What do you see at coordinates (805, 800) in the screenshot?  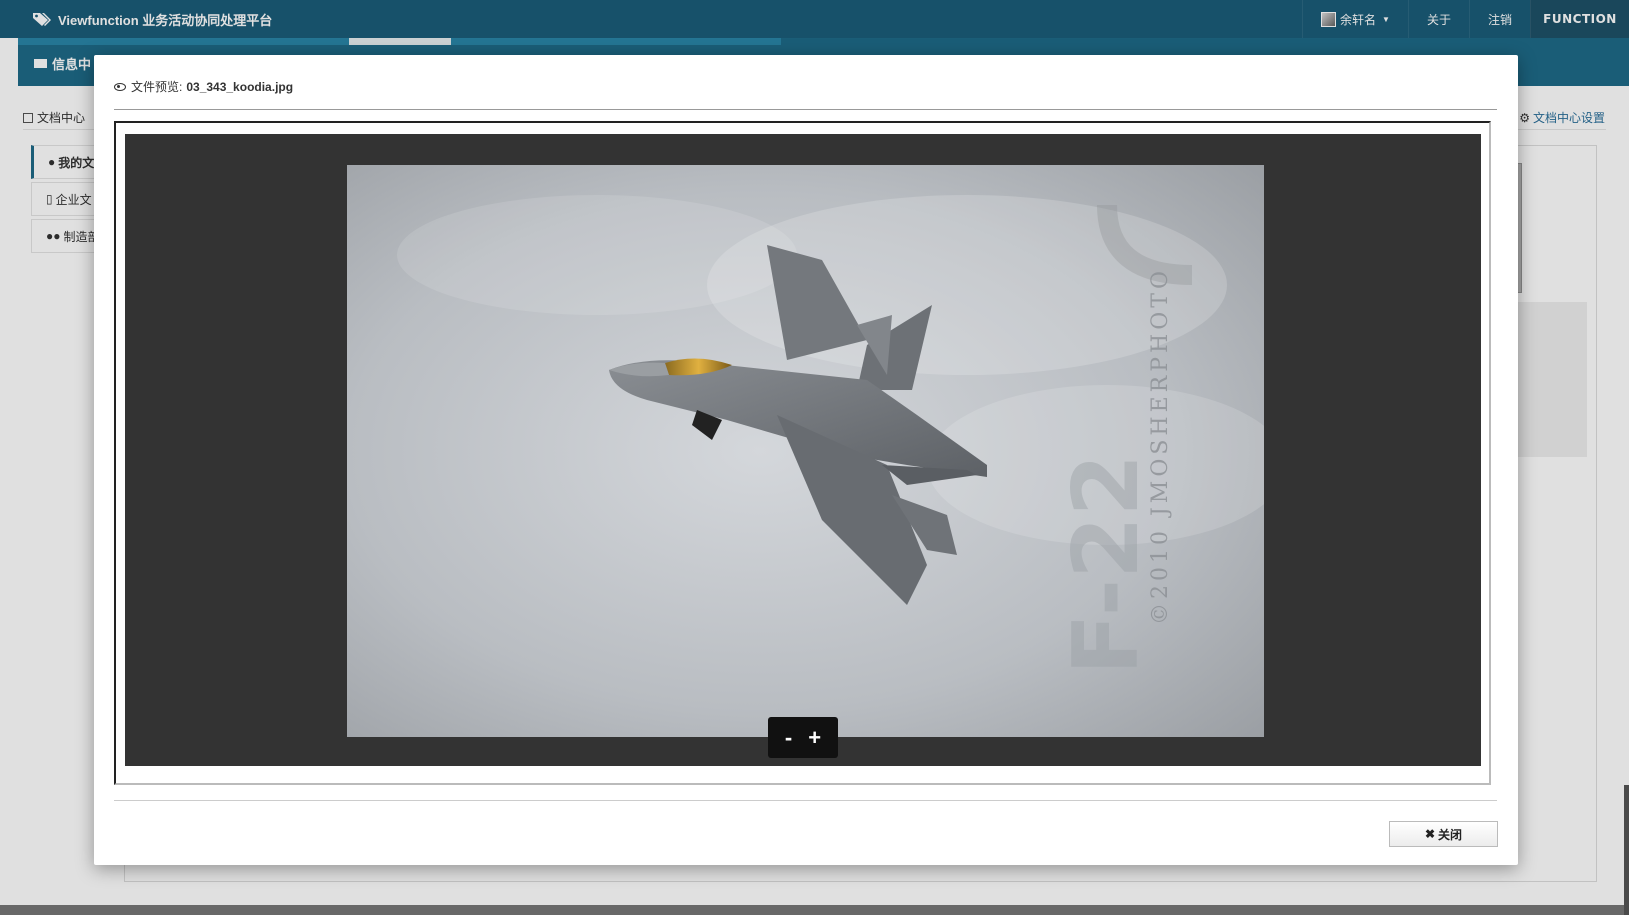 I see `footer-divider` at bounding box center [805, 800].